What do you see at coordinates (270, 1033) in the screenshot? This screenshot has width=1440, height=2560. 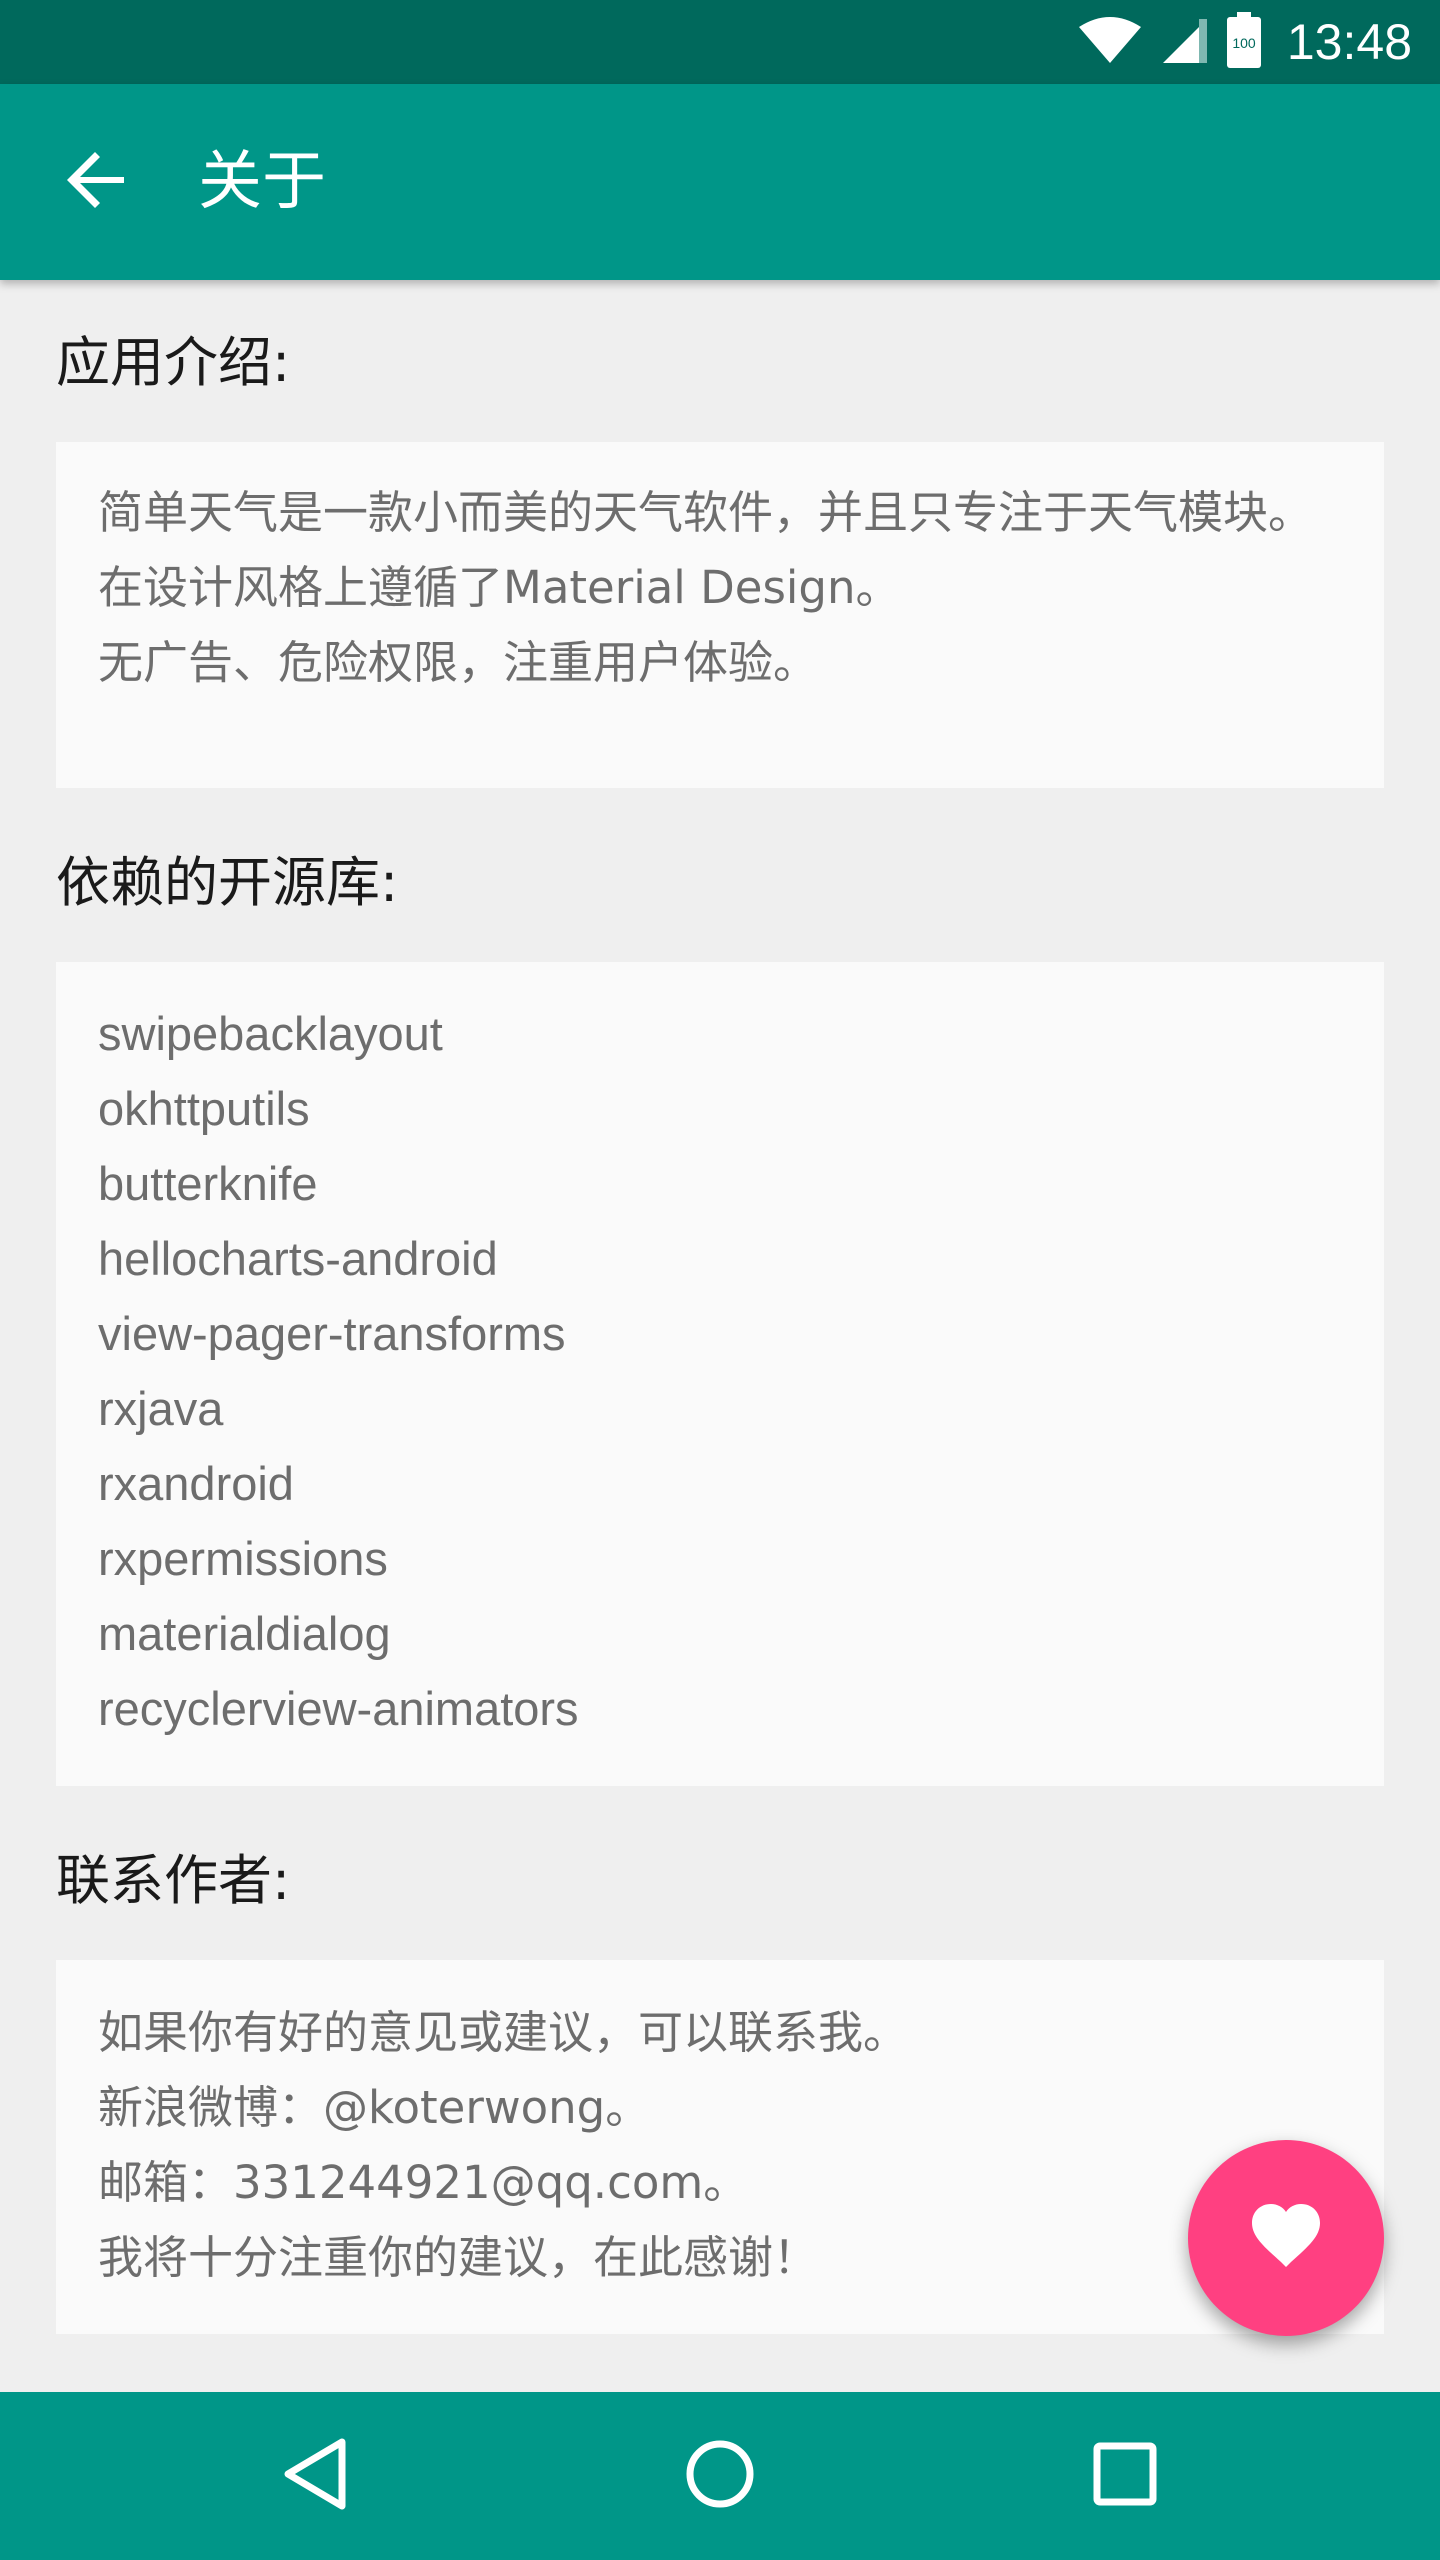 I see `library-item: swipebacklayout` at bounding box center [270, 1033].